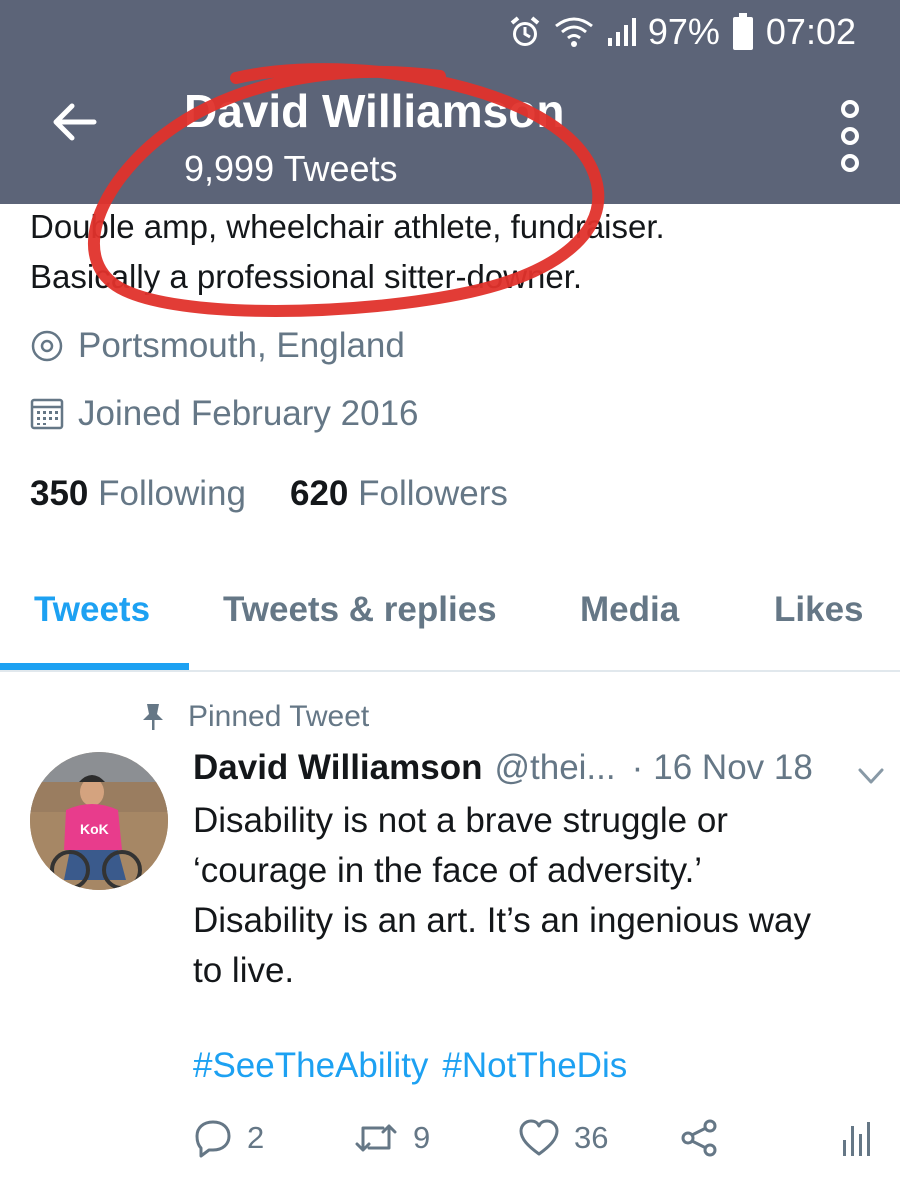 The image size is (900, 1200). I want to click on pinned-label-row: Pinned Tweet, so click(254, 717).